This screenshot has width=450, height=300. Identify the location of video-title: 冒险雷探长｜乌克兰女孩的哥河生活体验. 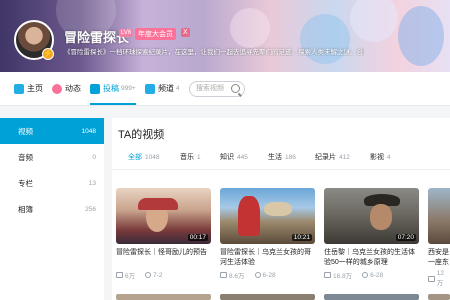
(267, 258).